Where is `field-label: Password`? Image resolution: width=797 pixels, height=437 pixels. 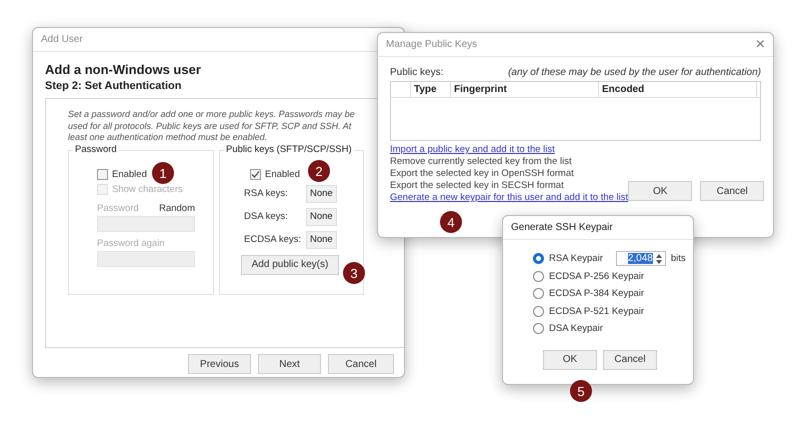
field-label: Password is located at coordinates (118, 208).